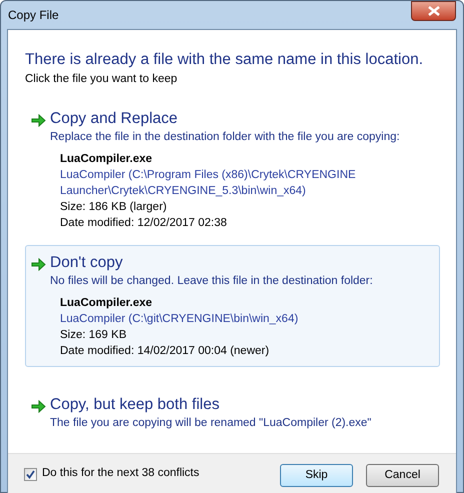  What do you see at coordinates (94, 335) in the screenshot?
I see `file-size: Size: 169 KB` at bounding box center [94, 335].